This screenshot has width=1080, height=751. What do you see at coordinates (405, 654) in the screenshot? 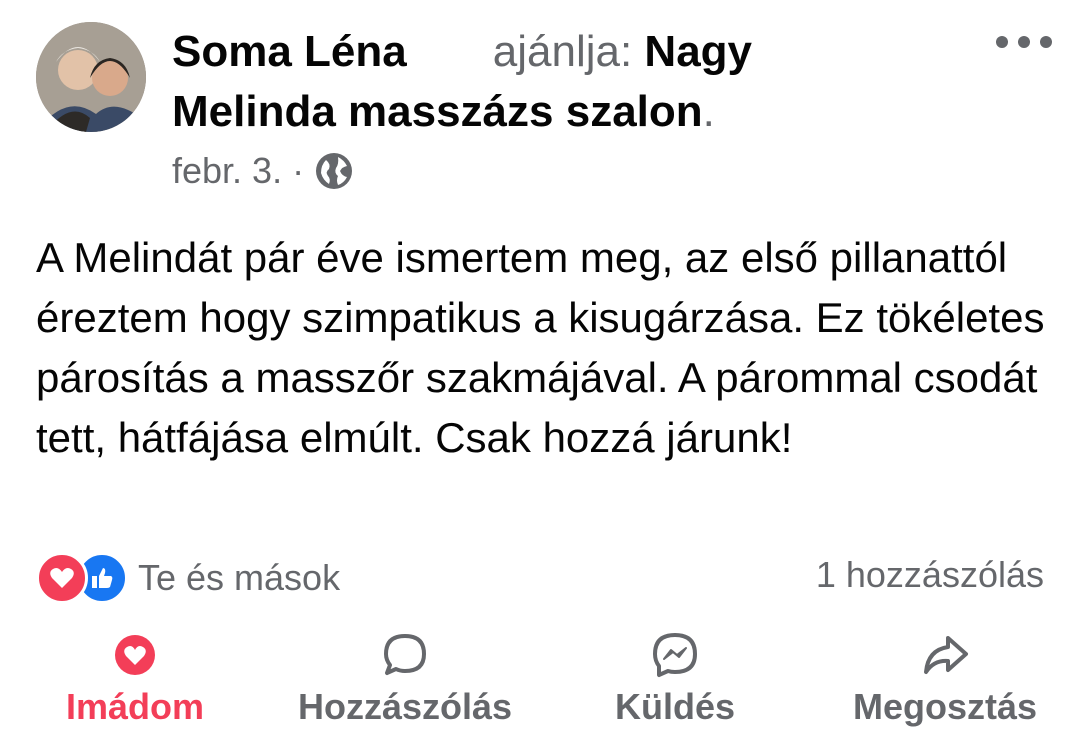
I see `comment-icon` at bounding box center [405, 654].